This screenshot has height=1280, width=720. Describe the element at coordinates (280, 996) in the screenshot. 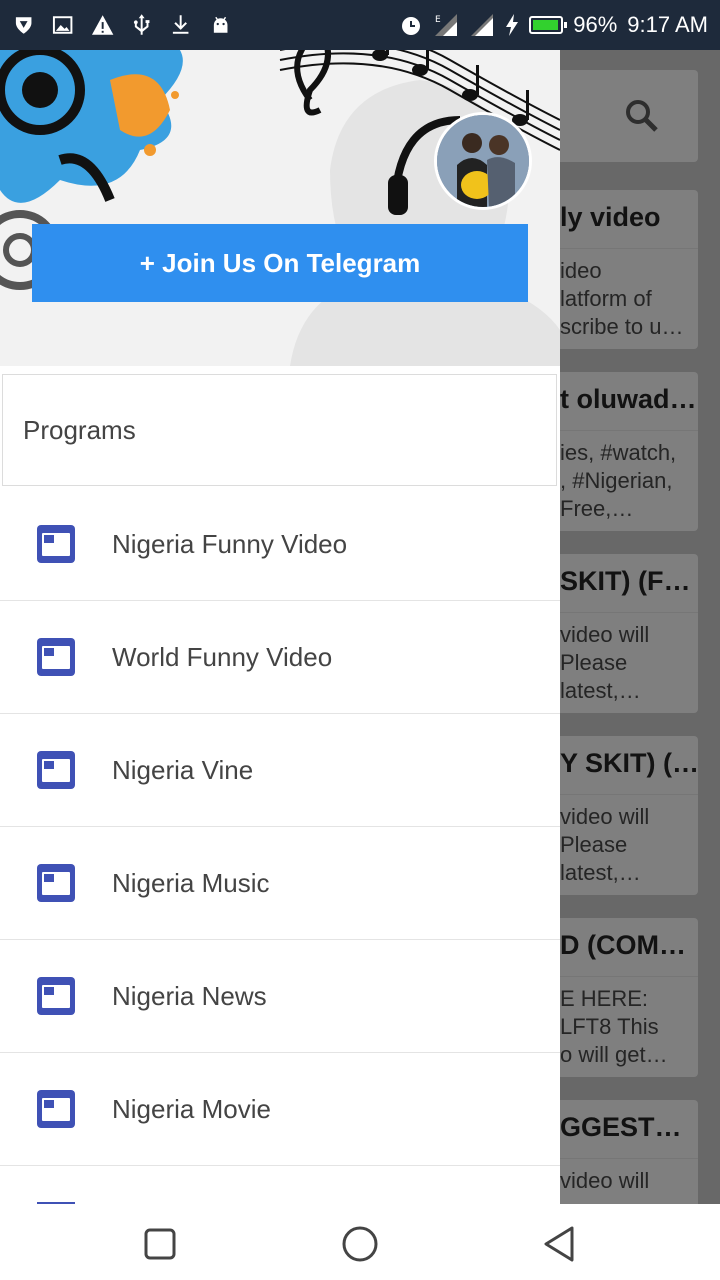

I see `menu-item-nigeria-news: Nigeria News` at that location.